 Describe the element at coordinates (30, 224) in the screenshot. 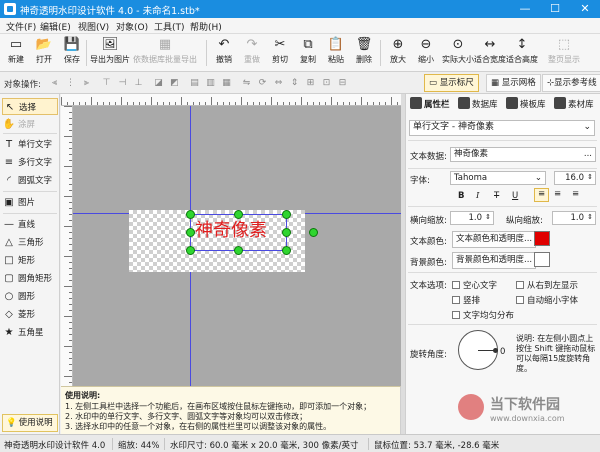

I see `tool-line: — 直线` at that location.